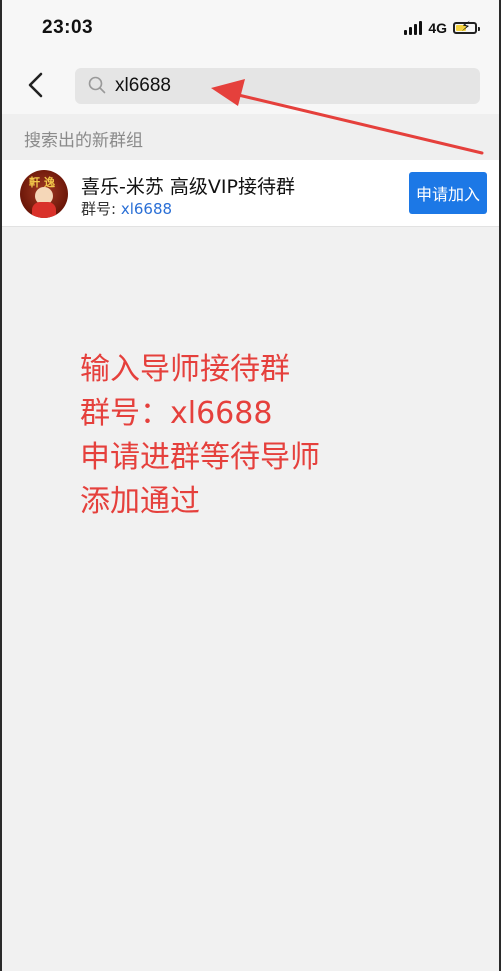  Describe the element at coordinates (44, 194) in the screenshot. I see `group-avatar: 軒逸` at that location.